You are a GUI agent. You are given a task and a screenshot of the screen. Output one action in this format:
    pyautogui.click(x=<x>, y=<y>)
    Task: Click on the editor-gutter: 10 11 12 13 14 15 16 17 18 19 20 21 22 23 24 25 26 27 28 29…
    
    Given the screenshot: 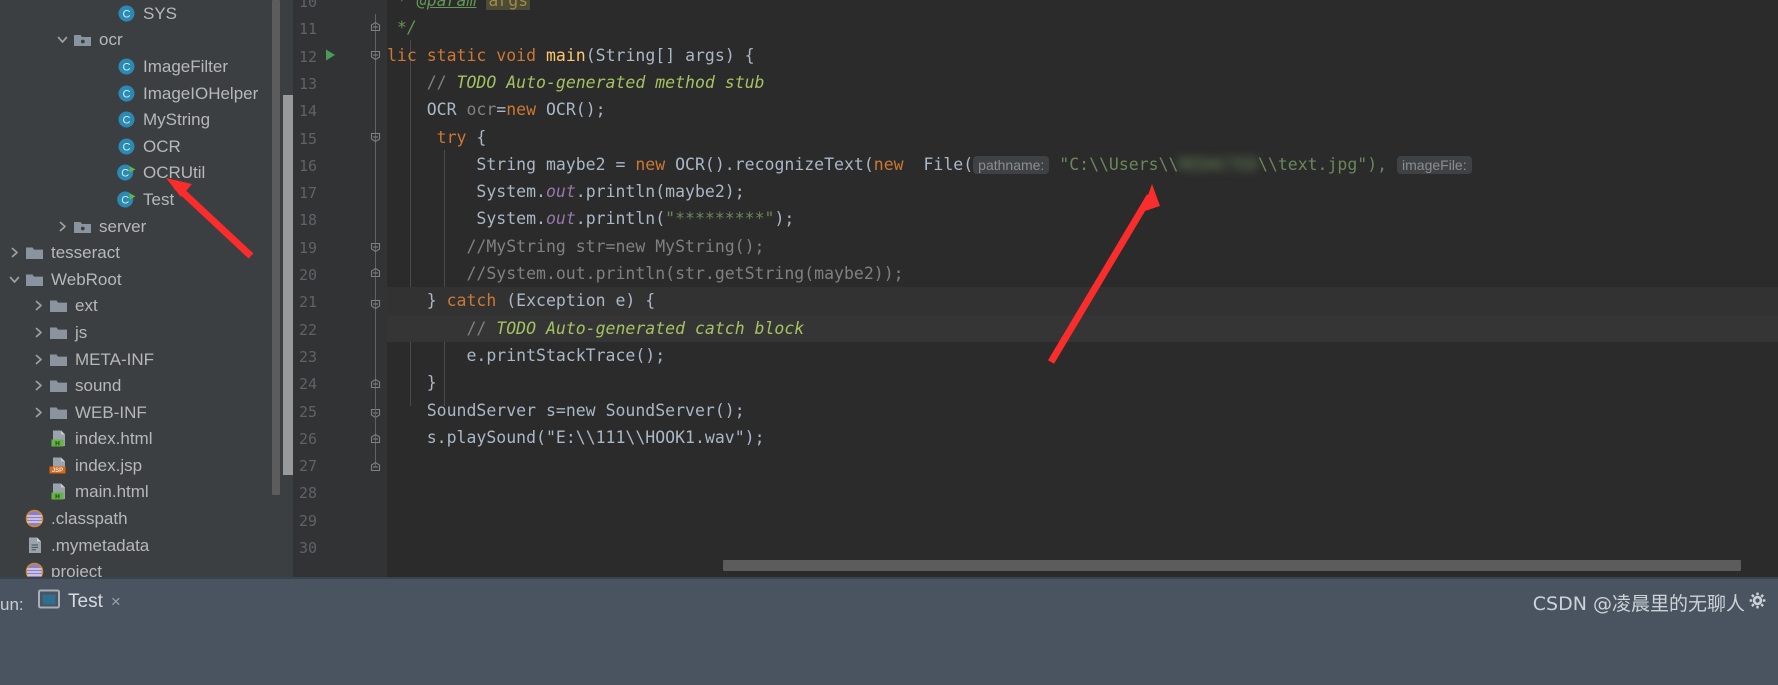 What is the action you would take?
    pyautogui.click(x=324, y=288)
    